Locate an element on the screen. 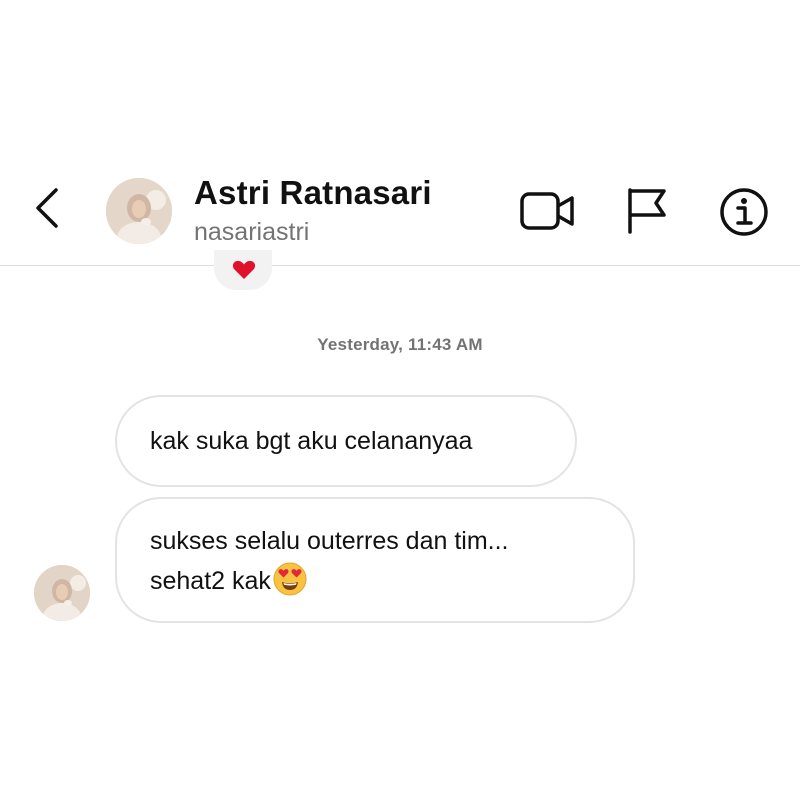 The image size is (800, 800). back-button is located at coordinates (48, 208).